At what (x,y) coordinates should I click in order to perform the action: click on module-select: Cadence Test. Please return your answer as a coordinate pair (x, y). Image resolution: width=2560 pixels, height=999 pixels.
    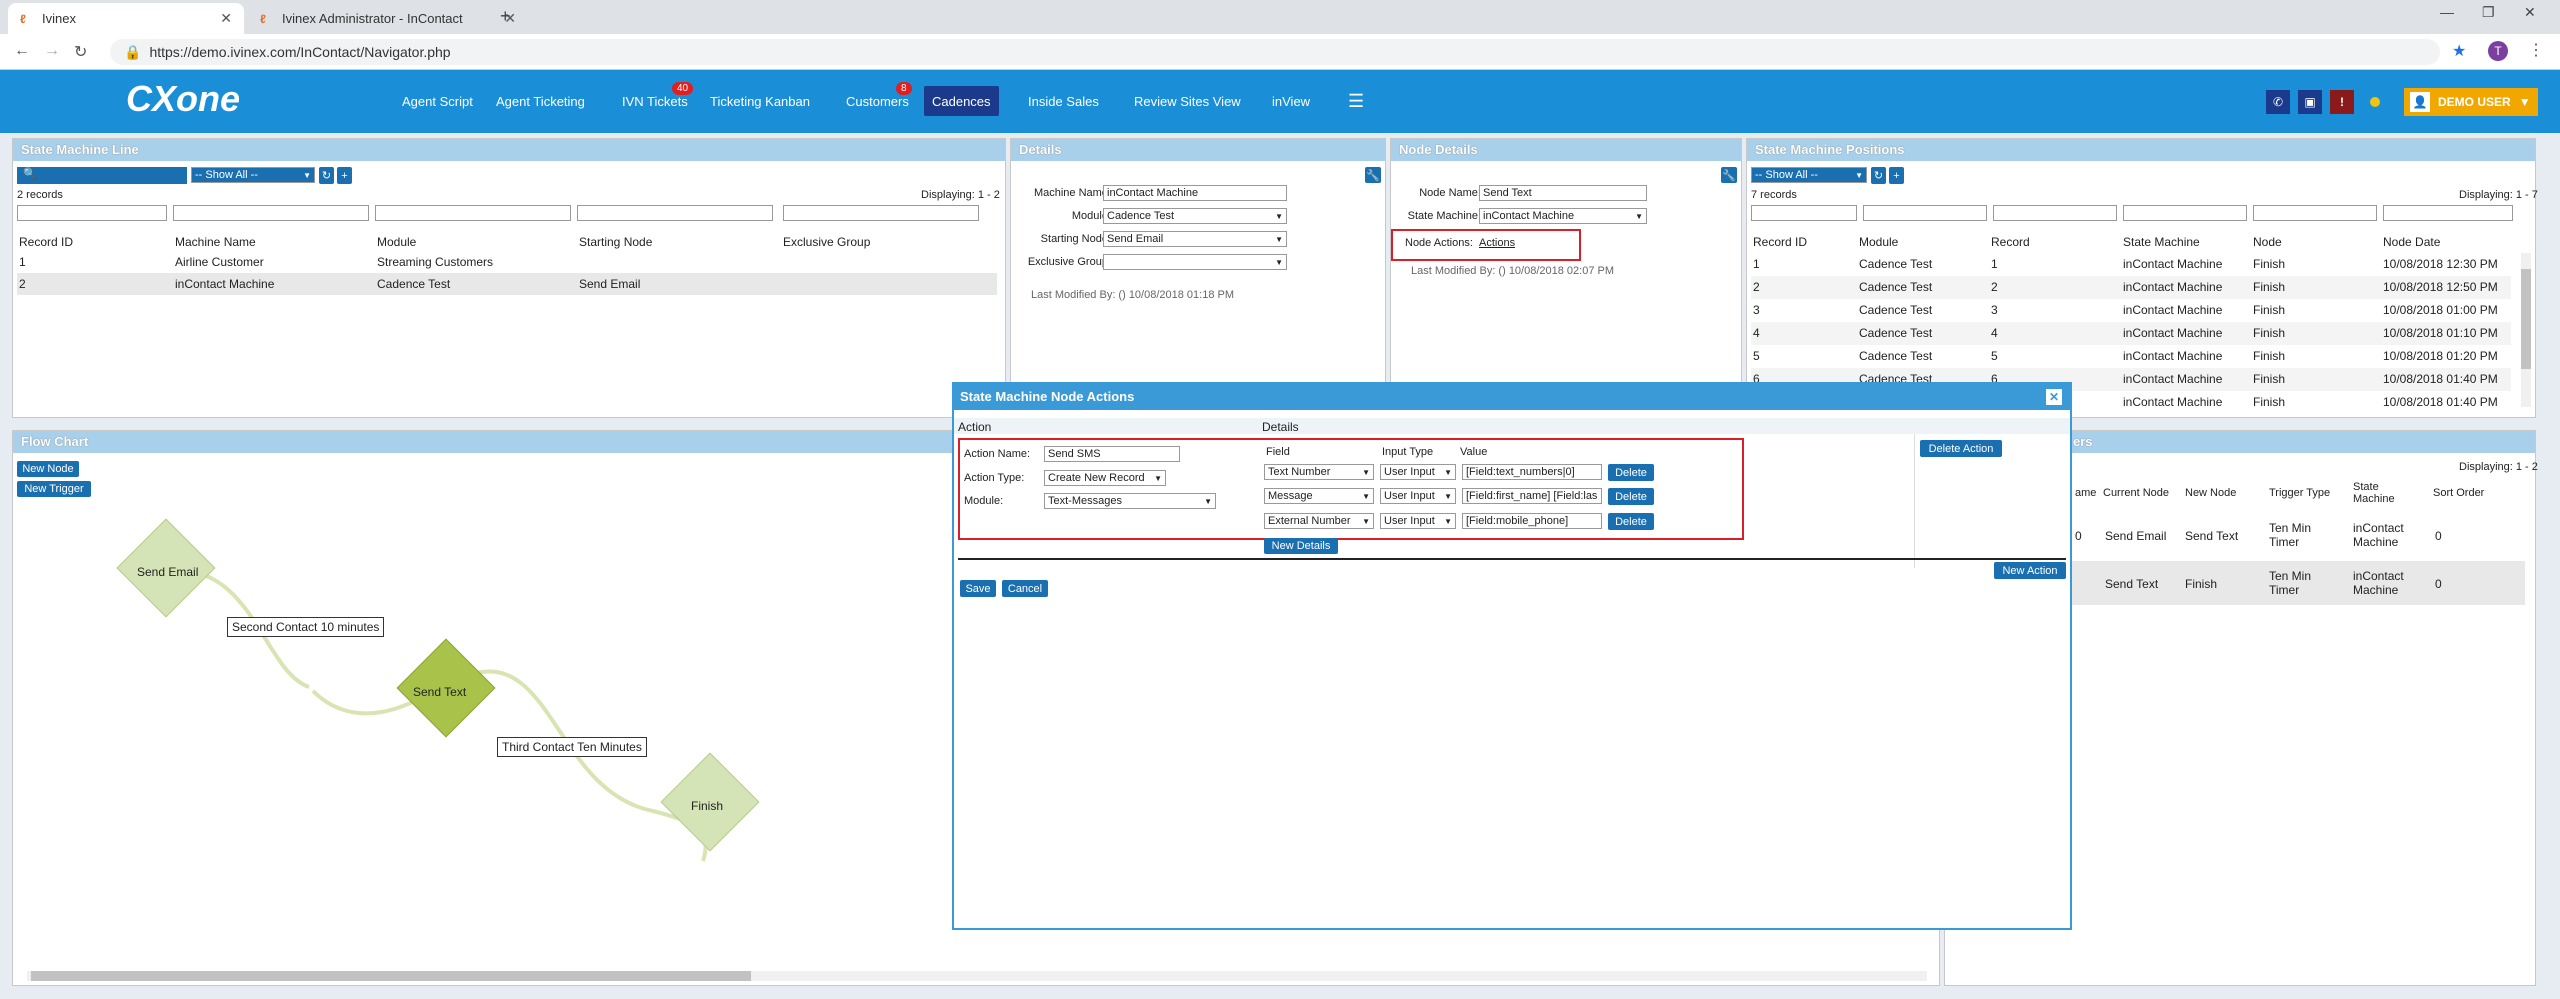
    Looking at the image, I should click on (1195, 216).